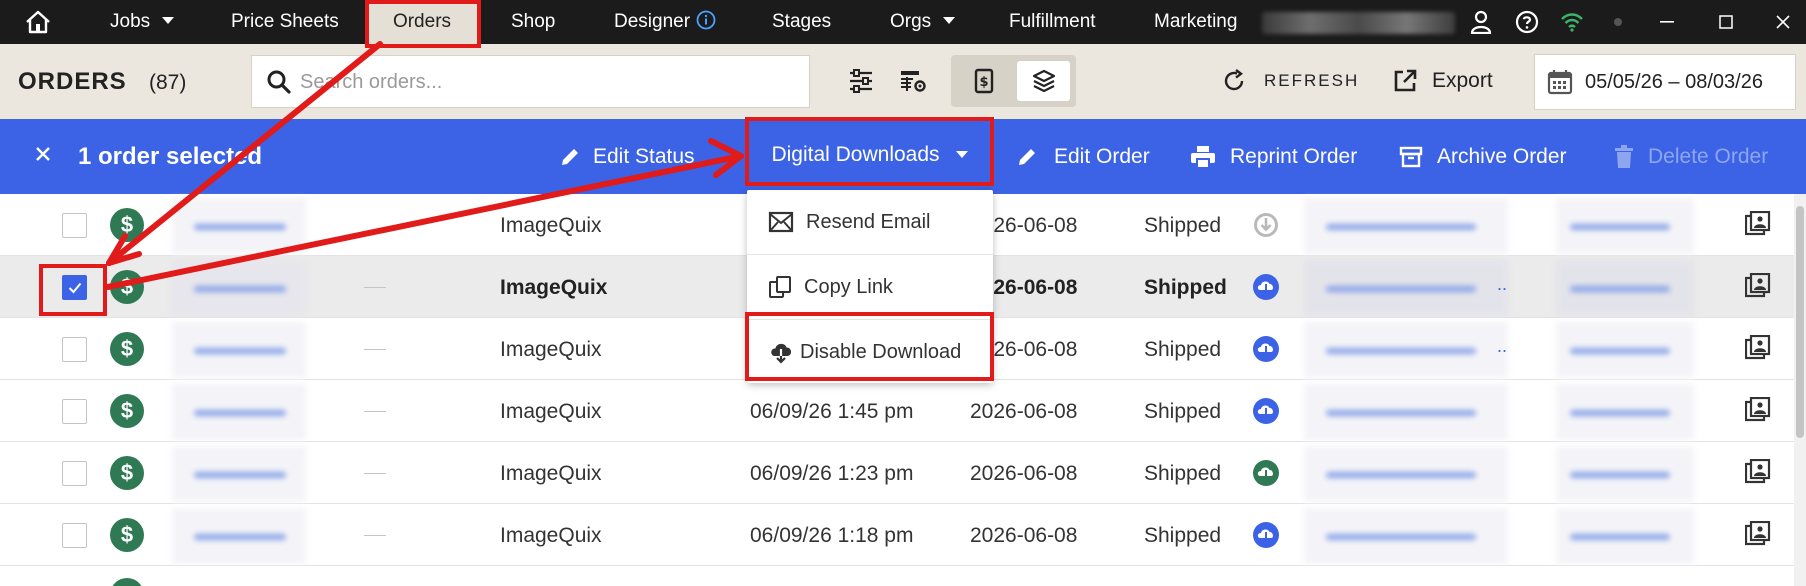  What do you see at coordinates (913, 81) in the screenshot?
I see `table-settings-icon` at bounding box center [913, 81].